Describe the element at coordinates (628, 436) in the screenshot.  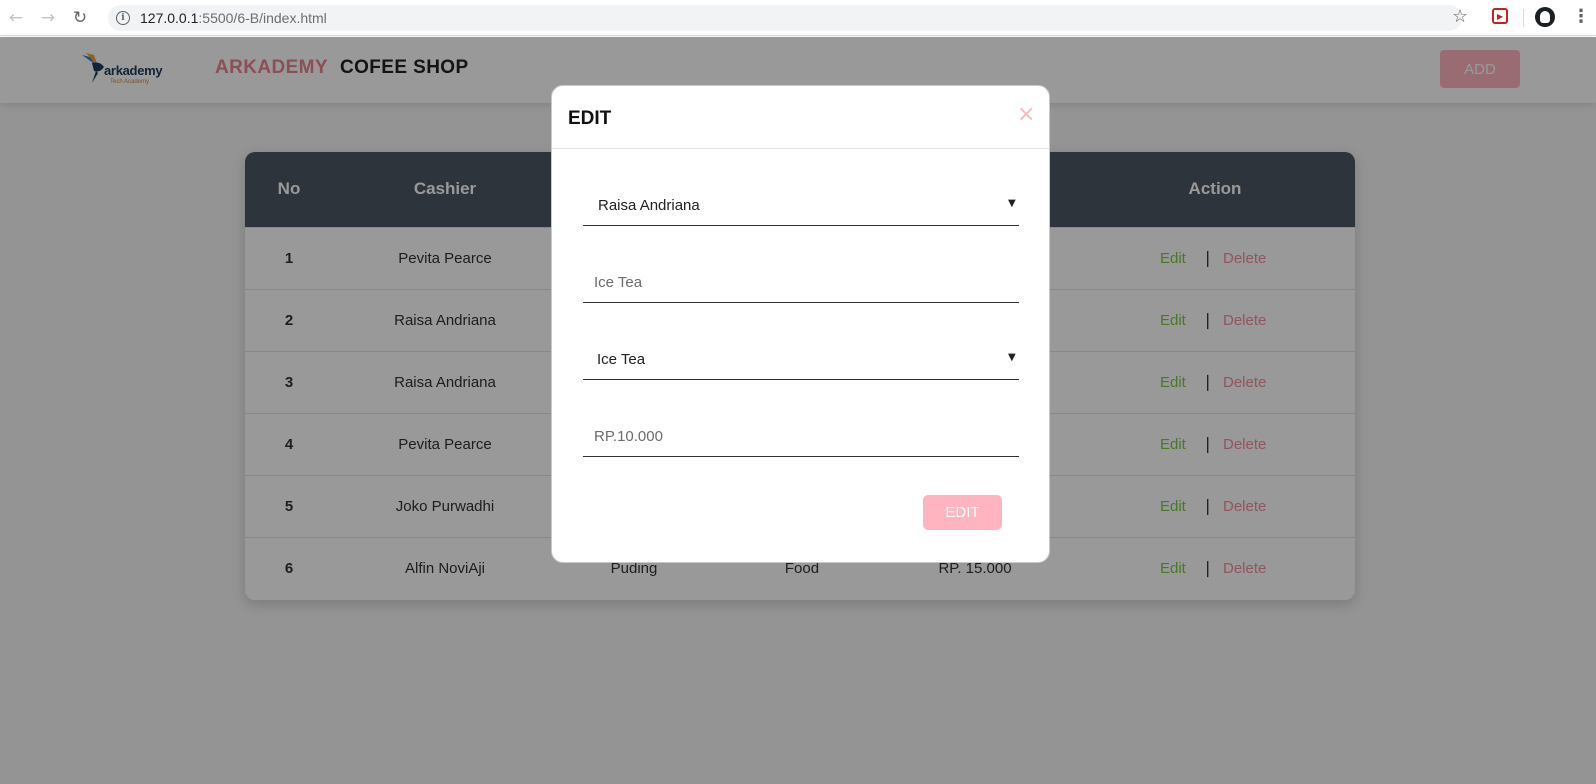
I see `price-input-placeholder: RP.10.000` at that location.